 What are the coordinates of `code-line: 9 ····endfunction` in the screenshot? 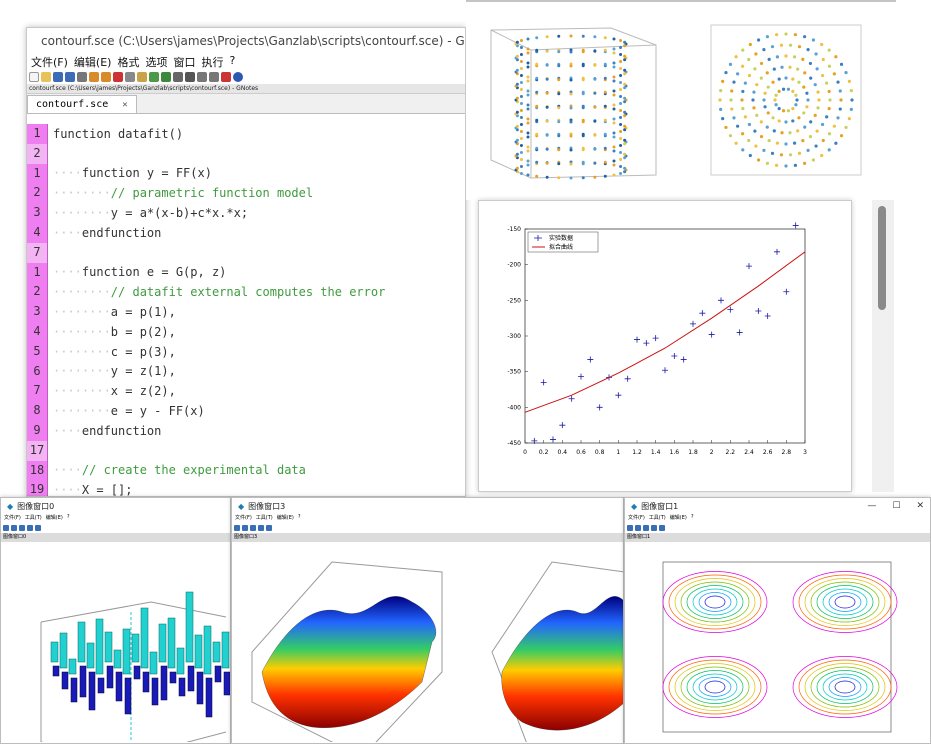 It's located at (246, 431).